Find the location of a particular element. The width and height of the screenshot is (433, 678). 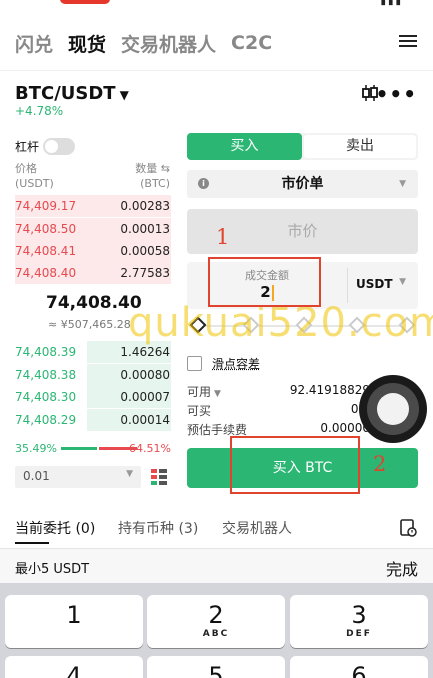

orderbook-layout-icon is located at coordinates (159, 477).